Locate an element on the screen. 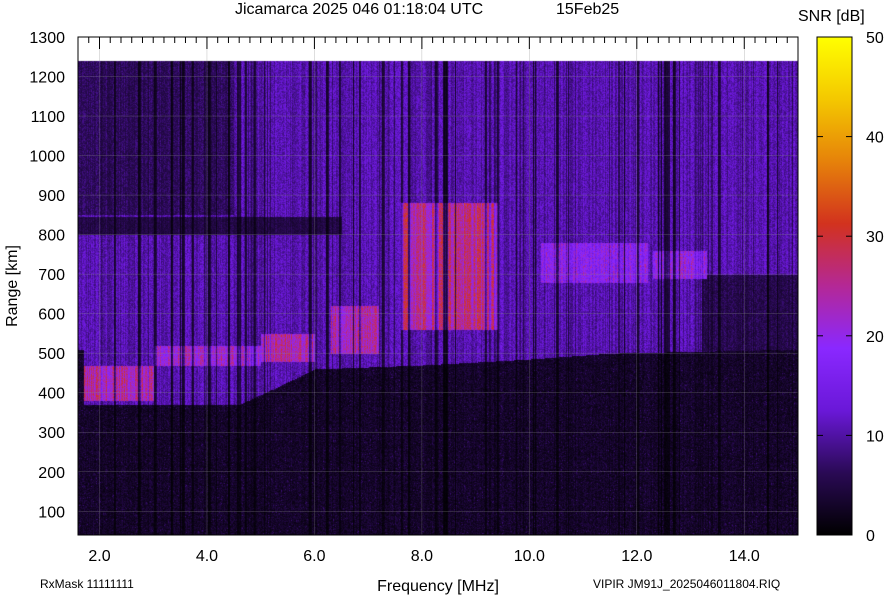 The width and height of the screenshot is (884, 595). y-tick-label: 1300 is located at coordinates (47, 38).